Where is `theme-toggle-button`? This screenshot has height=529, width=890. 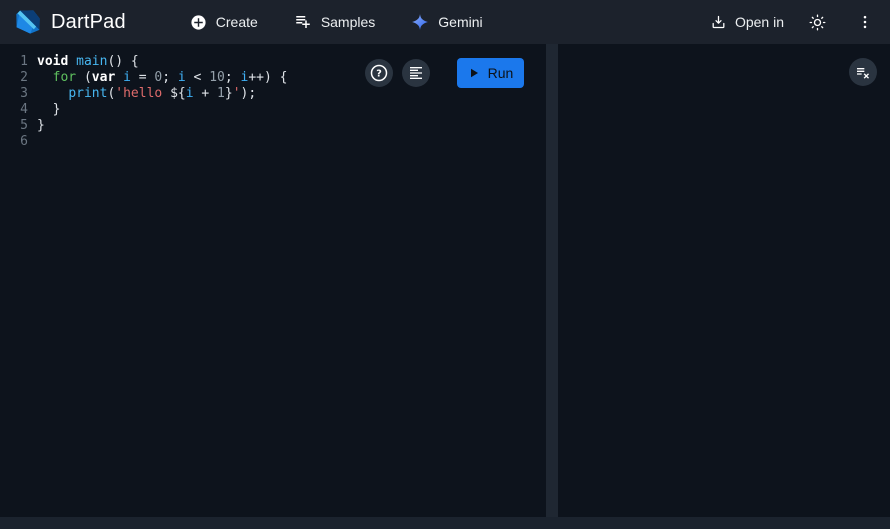 theme-toggle-button is located at coordinates (817, 22).